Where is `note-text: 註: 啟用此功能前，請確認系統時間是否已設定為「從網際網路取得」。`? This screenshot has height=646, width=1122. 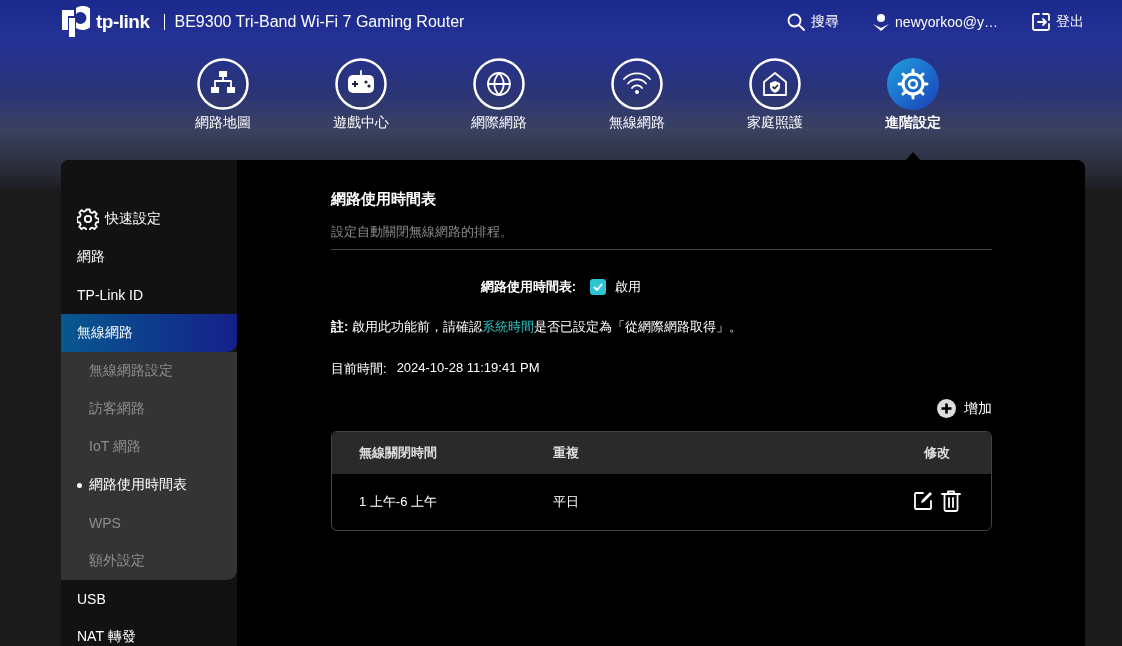 note-text: 註: 啟用此功能前，請確認系統時間是否已設定為「從網際網路取得」。 is located at coordinates (537, 327).